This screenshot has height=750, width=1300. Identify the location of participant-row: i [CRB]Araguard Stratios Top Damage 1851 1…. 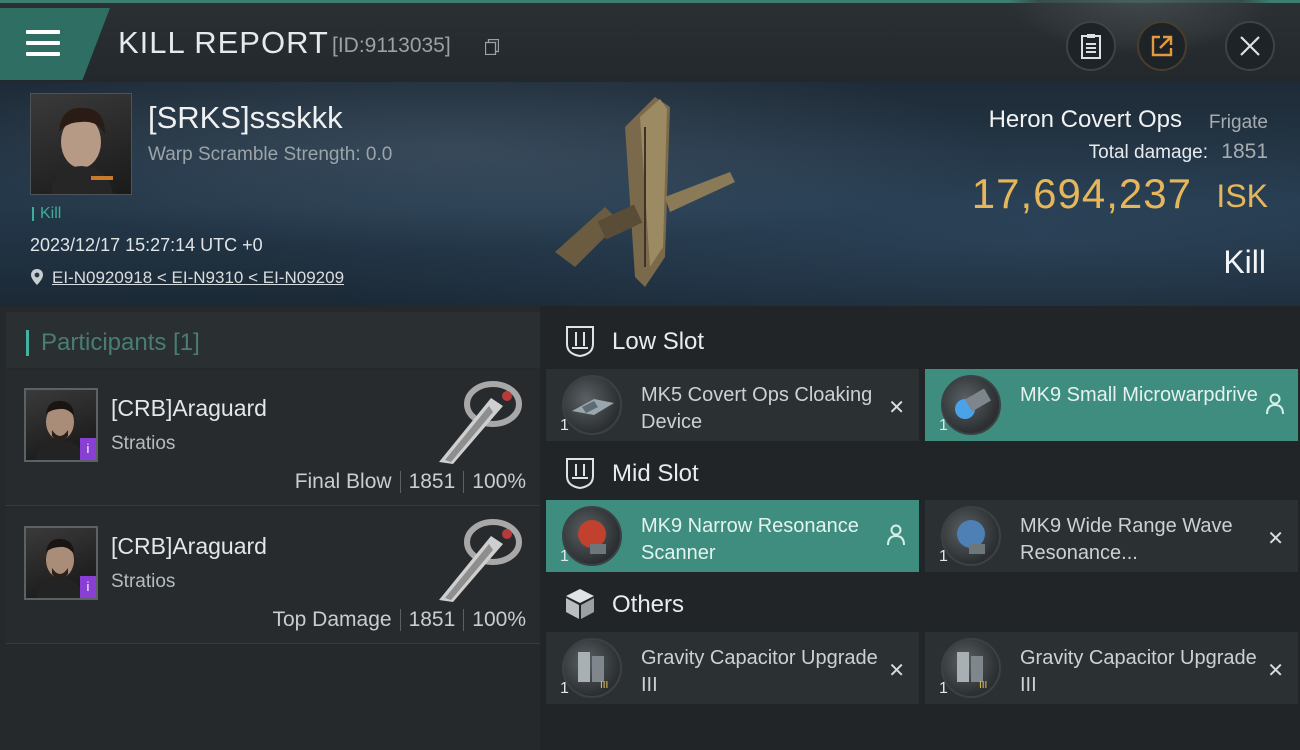
(273, 576).